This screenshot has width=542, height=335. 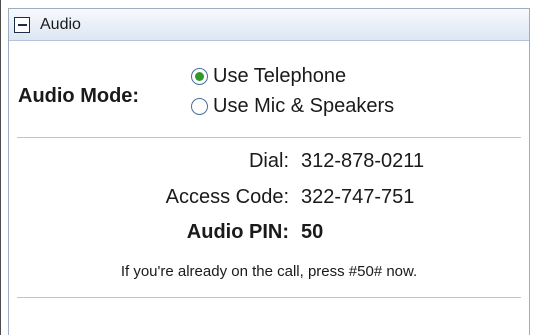 What do you see at coordinates (79, 96) in the screenshot?
I see `audio-mode-label: Audio Mode:` at bounding box center [79, 96].